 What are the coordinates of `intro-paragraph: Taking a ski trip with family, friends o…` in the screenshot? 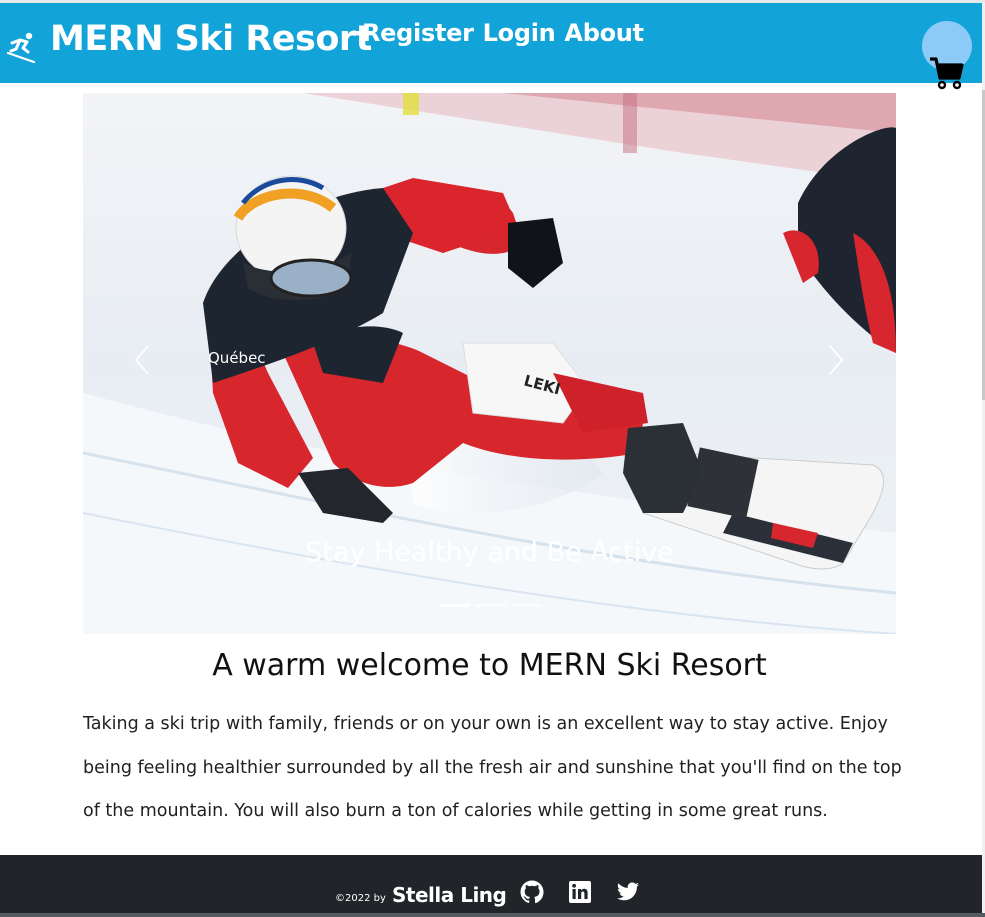 It's located at (492, 767).